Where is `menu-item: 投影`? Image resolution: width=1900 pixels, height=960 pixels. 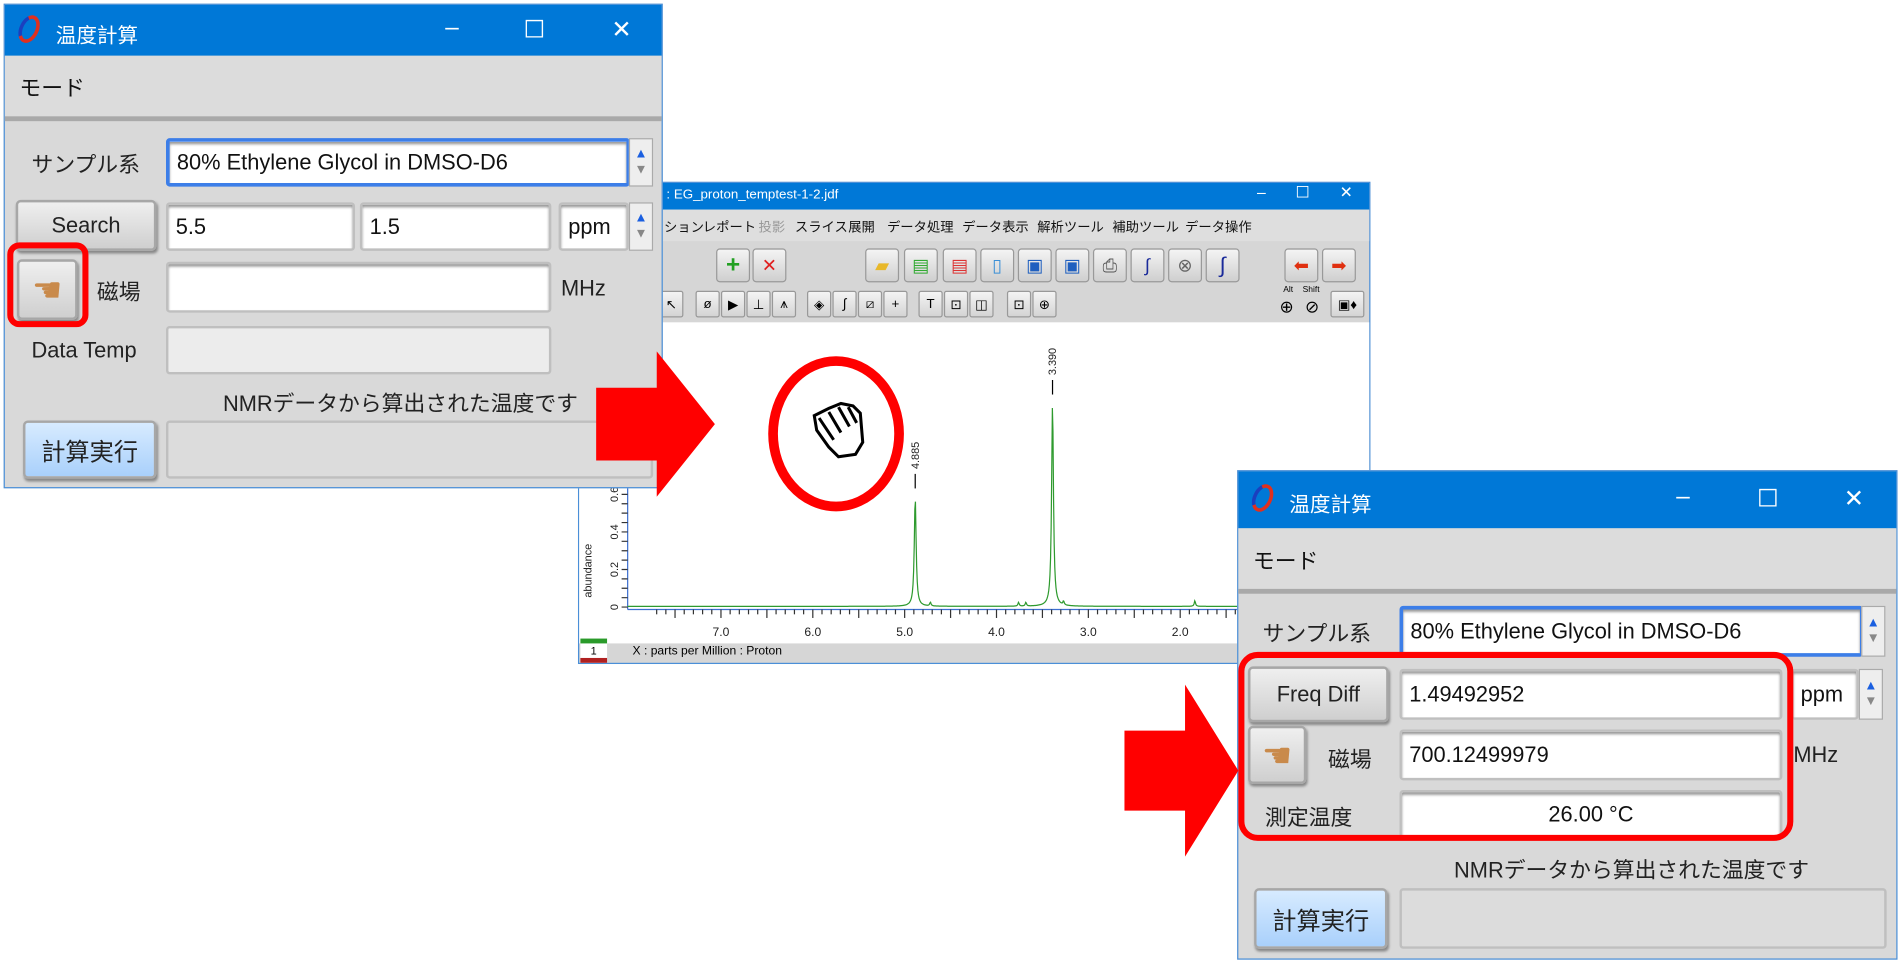
menu-item: 投影 is located at coordinates (772, 226).